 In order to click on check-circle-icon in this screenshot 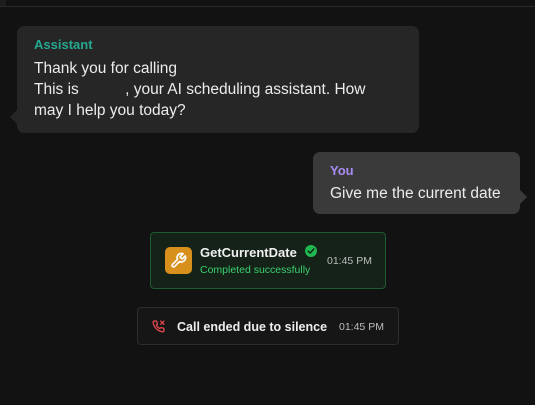, I will do `click(311, 251)`.